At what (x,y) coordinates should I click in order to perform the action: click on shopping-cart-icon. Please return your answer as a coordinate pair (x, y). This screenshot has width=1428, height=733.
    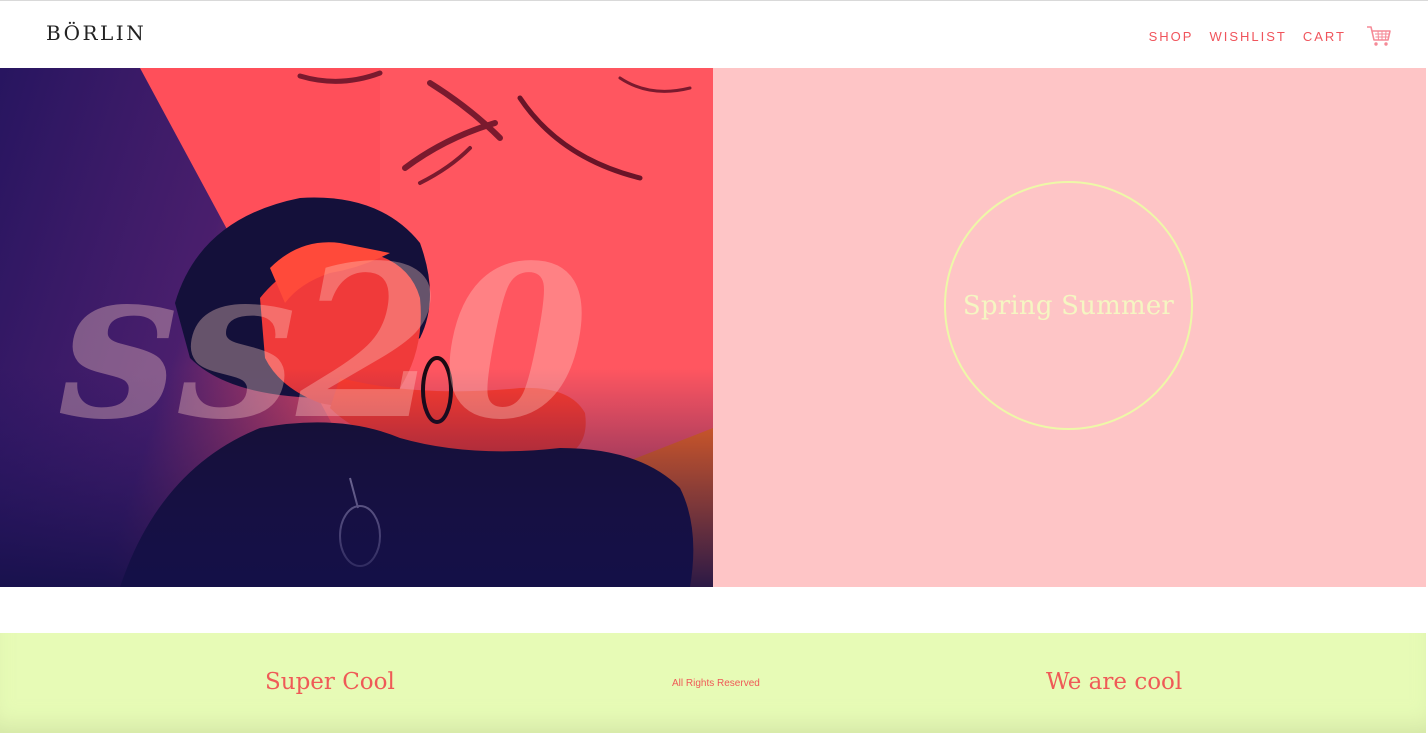
    Looking at the image, I should click on (1379, 36).